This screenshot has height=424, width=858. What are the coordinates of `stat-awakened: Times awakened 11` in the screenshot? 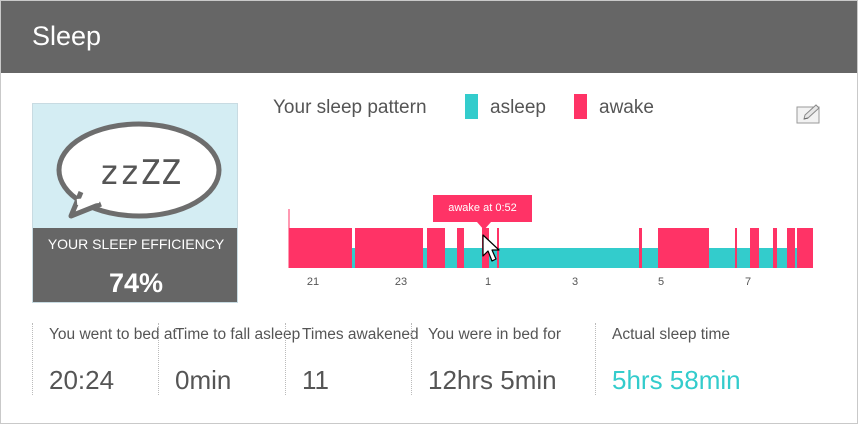 It's located at (352, 359).